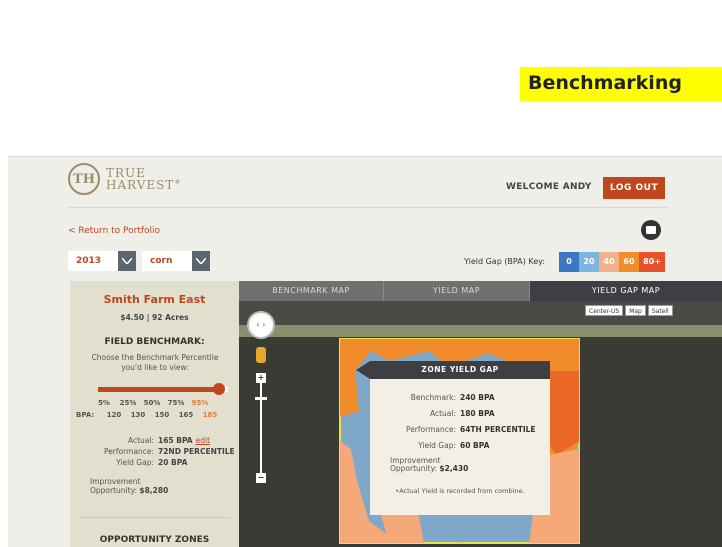 Image resolution: width=722 pixels, height=547 pixels. I want to click on yield-gap-key-cell: 0, so click(569, 262).